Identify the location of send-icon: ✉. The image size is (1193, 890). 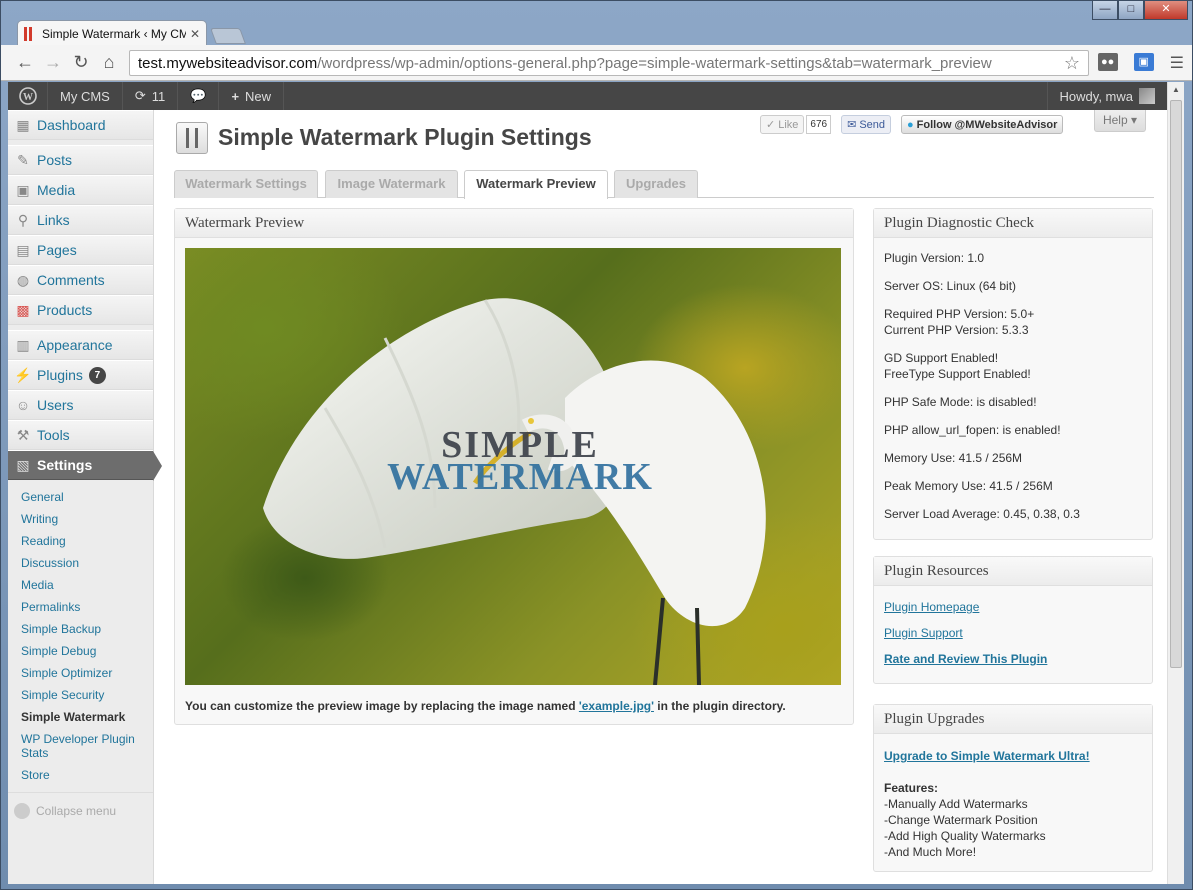
(852, 125).